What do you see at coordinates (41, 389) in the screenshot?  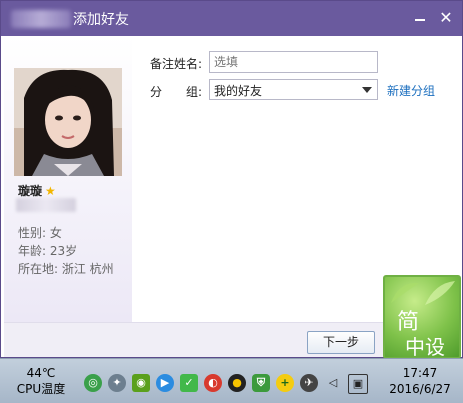 I see `cpu-temp-label: CPU温度` at bounding box center [41, 389].